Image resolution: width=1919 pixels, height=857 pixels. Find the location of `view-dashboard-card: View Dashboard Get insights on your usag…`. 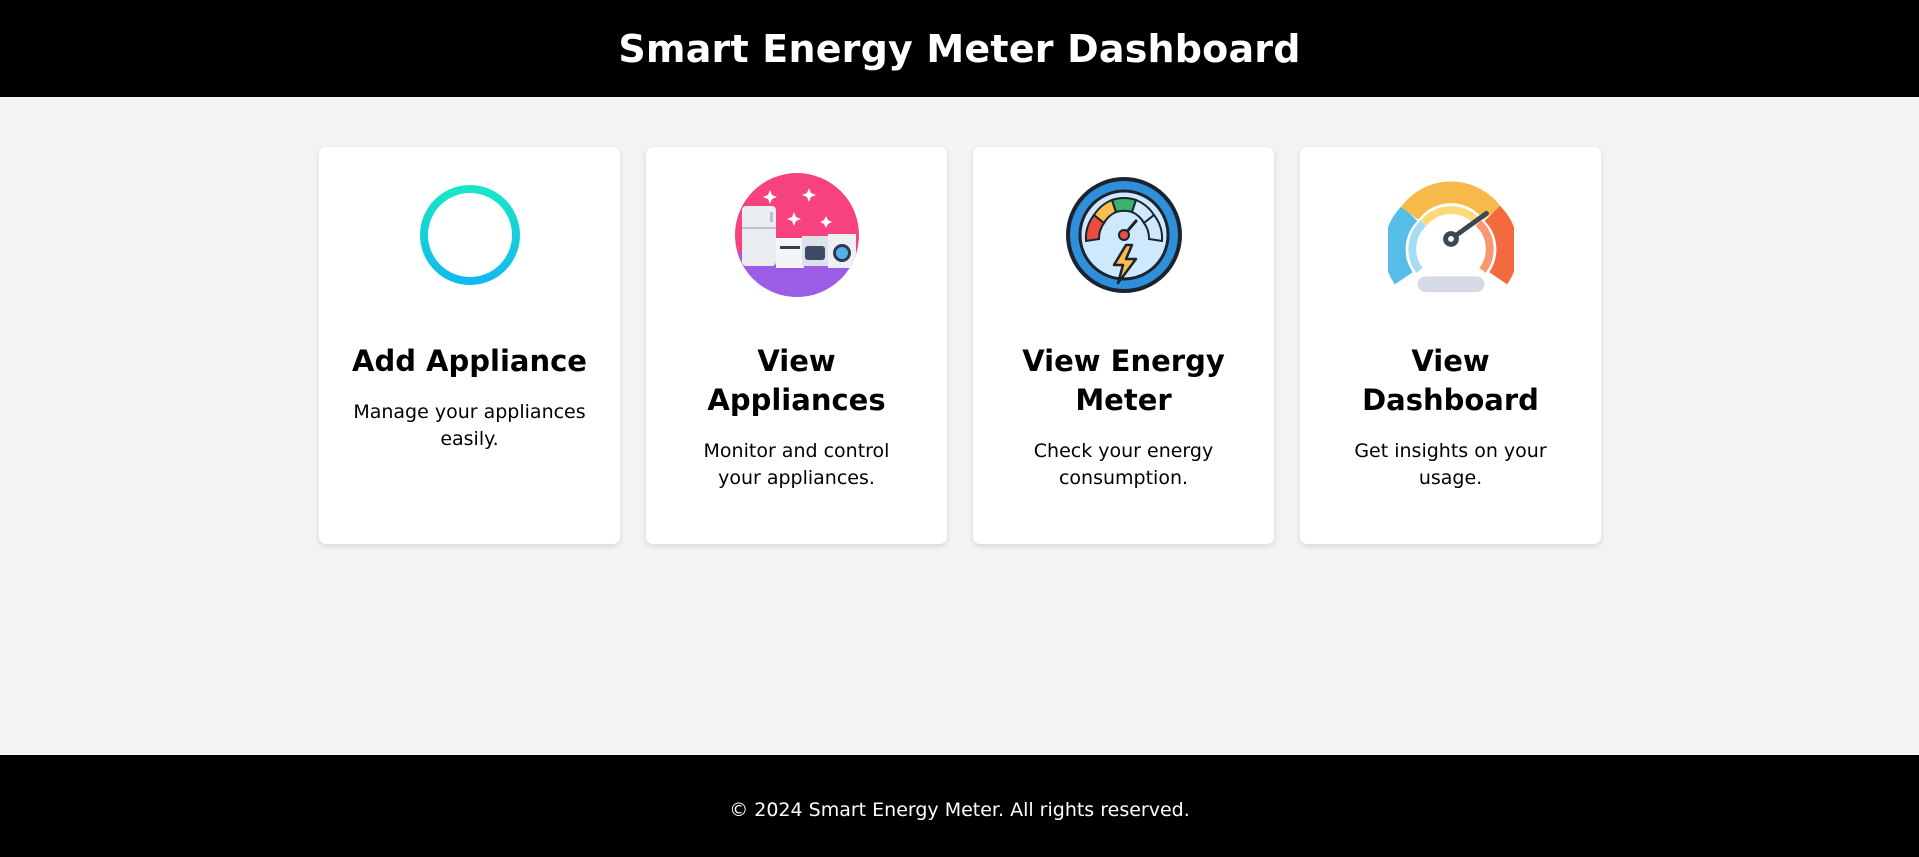

view-dashboard-card: View Dashboard Get insights on your usag… is located at coordinates (1450, 345).